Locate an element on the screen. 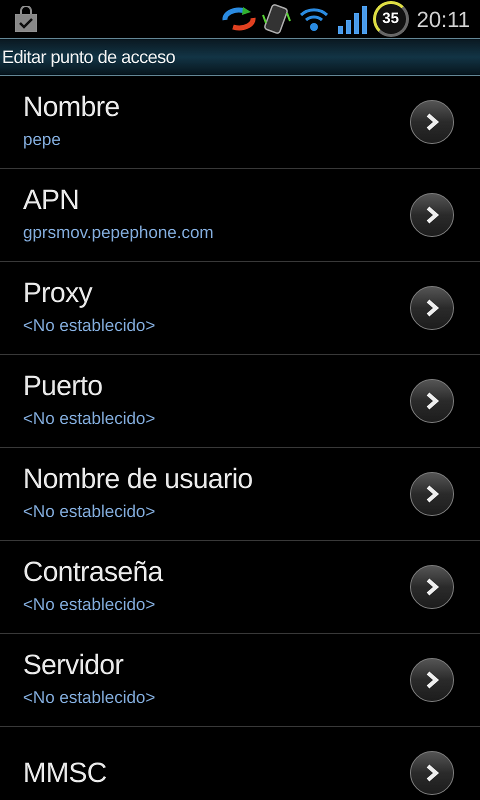  setting-label: Nombre is located at coordinates (72, 107).